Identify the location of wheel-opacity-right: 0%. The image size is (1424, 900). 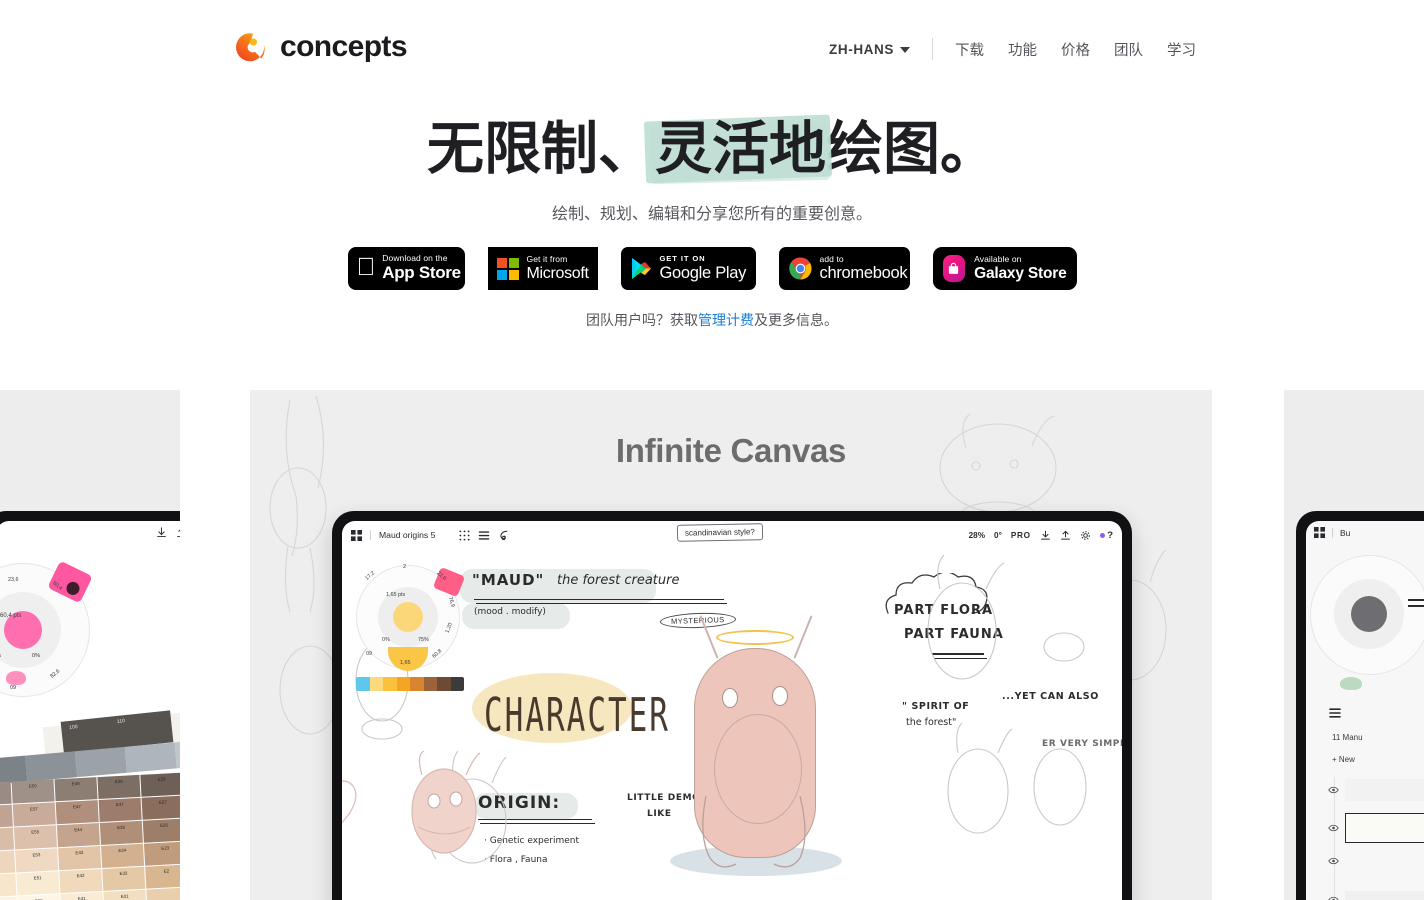
(36, 656).